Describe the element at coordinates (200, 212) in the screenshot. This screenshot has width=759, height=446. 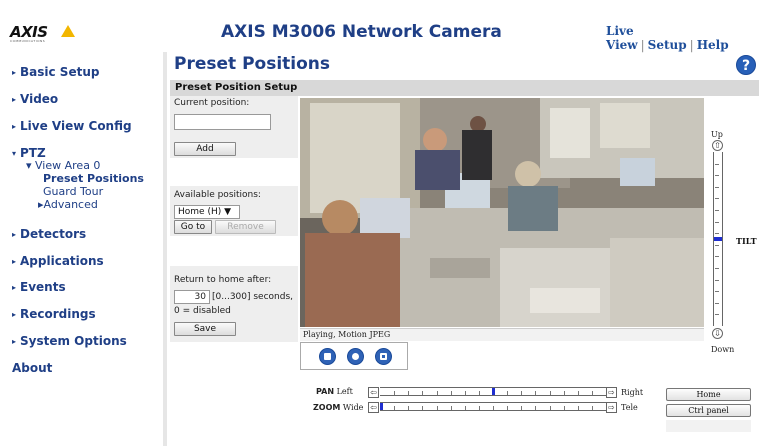
I see `selected-position: Home (H)` at that location.